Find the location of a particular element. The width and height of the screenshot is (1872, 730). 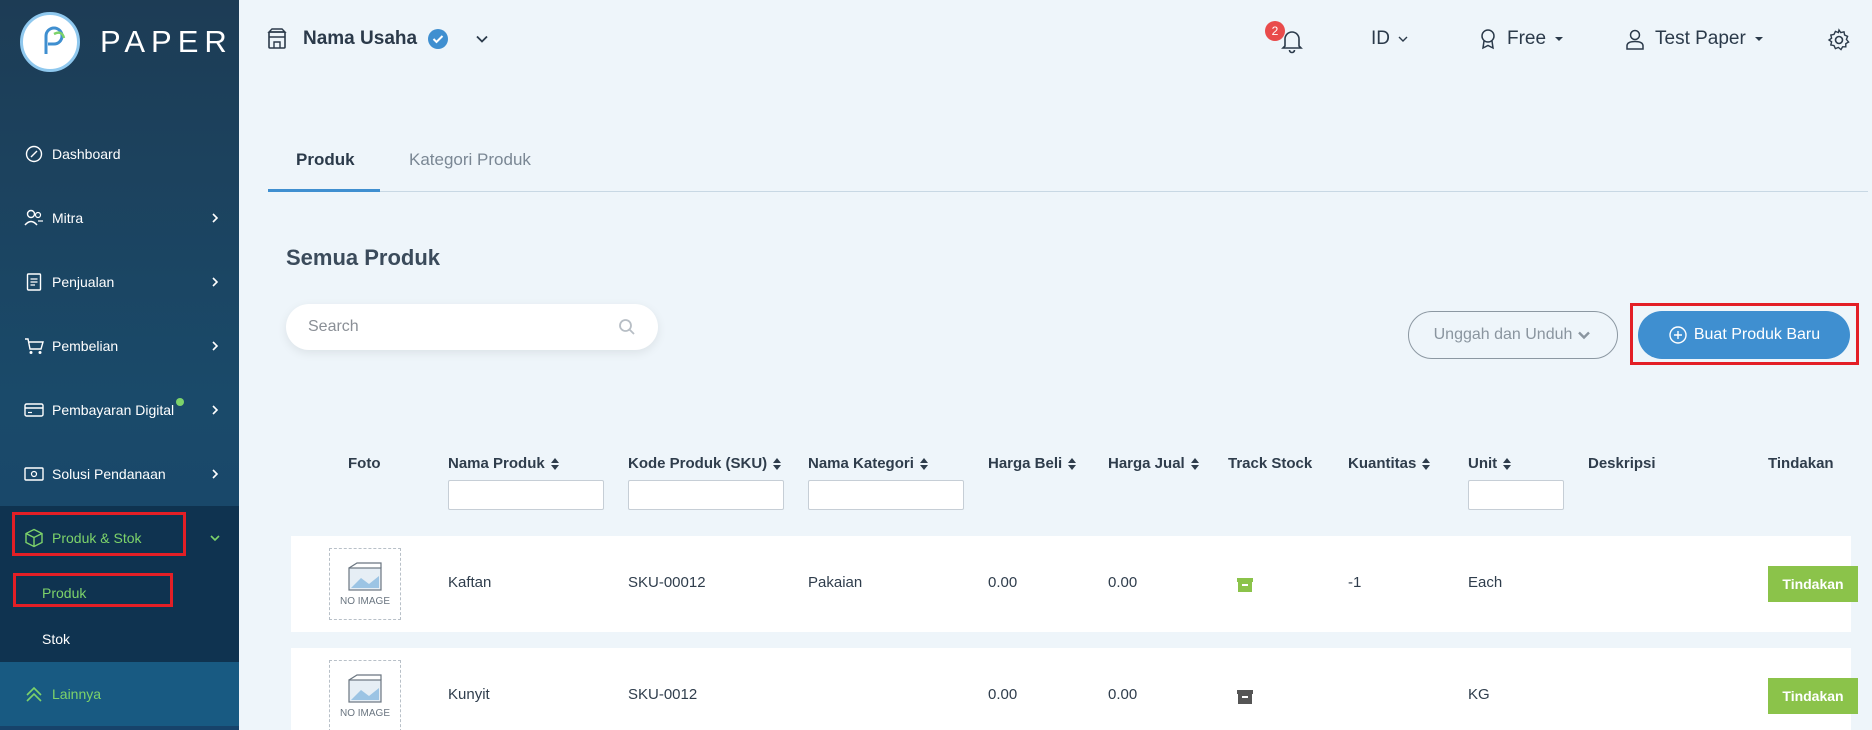

filter-nama-kategori is located at coordinates (886, 495).